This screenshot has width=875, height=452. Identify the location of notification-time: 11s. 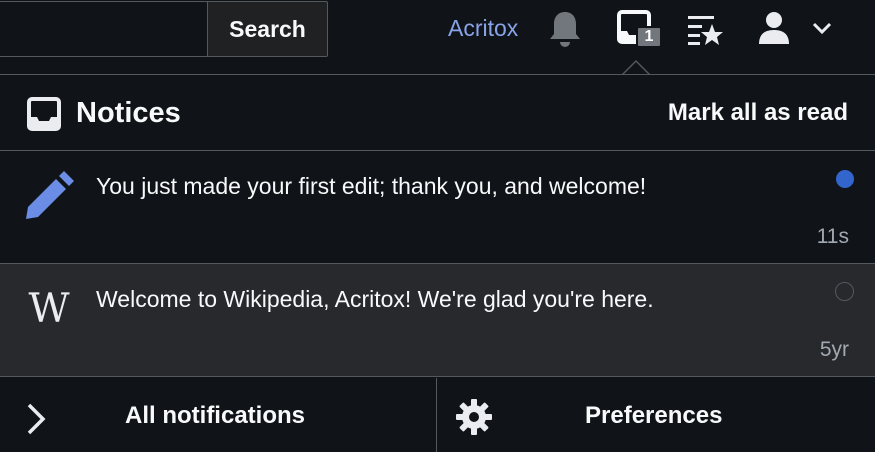
(832, 236).